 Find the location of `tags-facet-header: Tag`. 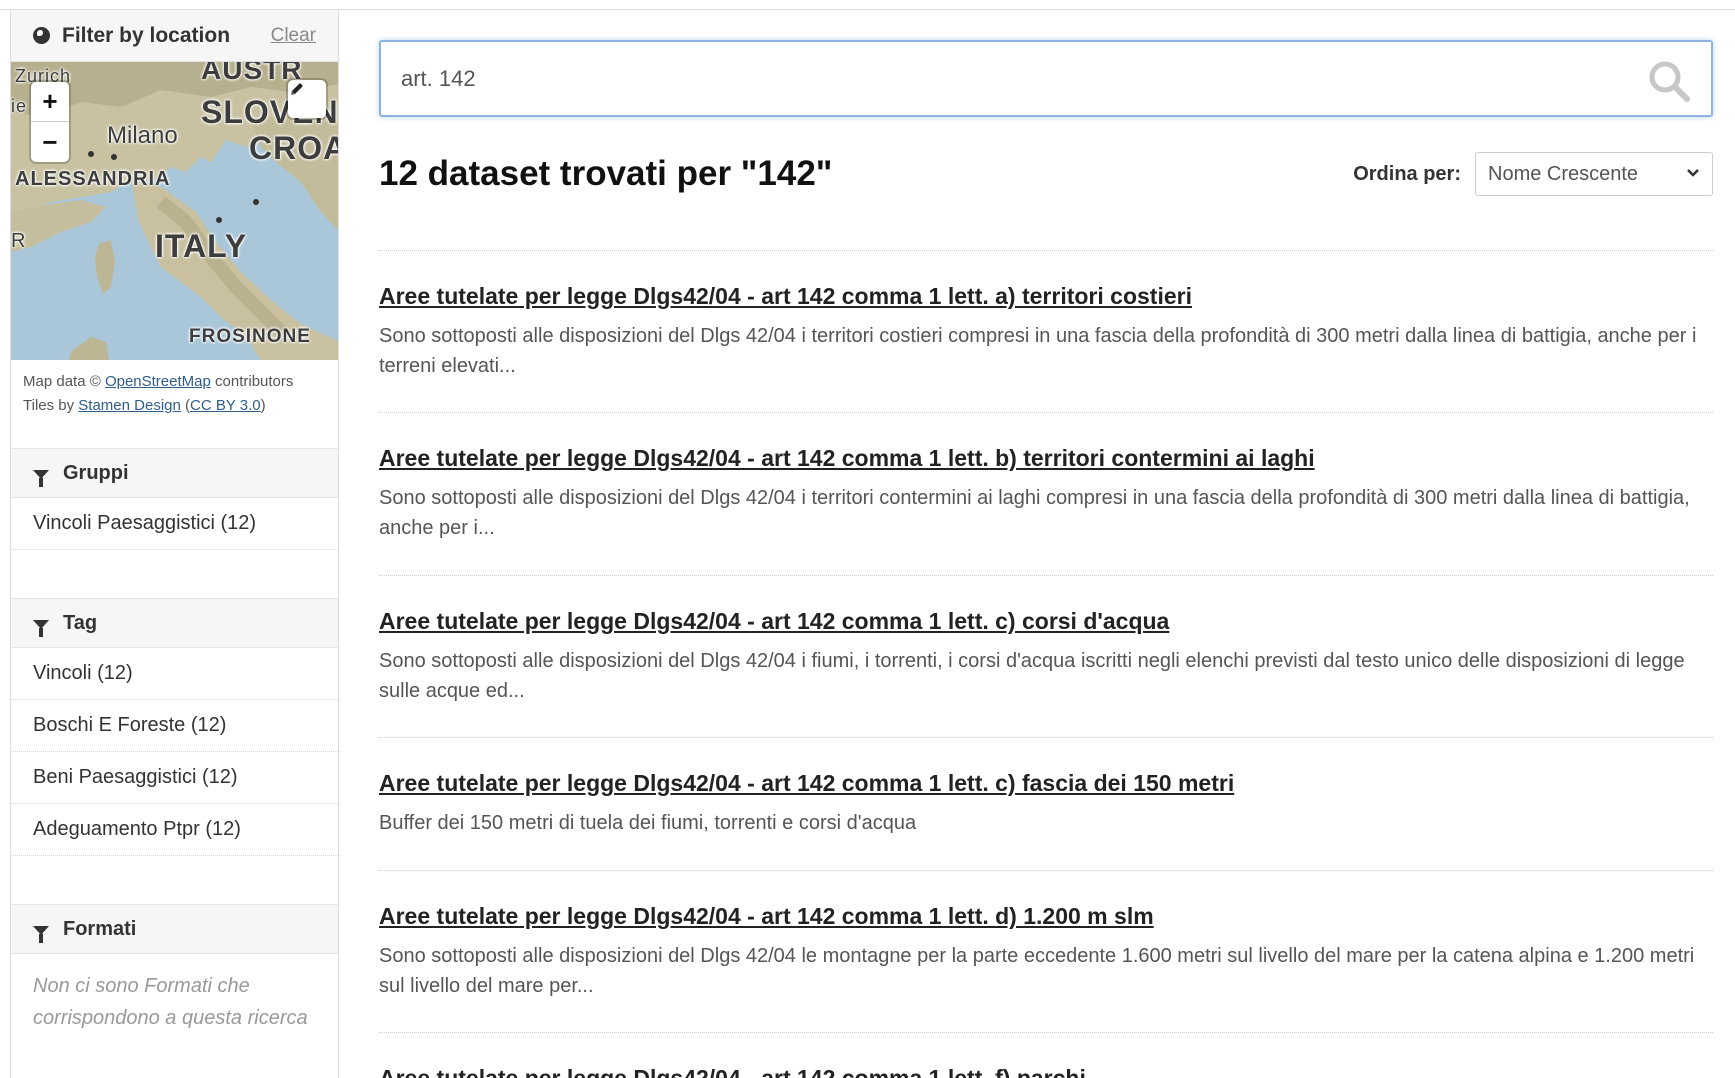

tags-facet-header: Tag is located at coordinates (174, 623).